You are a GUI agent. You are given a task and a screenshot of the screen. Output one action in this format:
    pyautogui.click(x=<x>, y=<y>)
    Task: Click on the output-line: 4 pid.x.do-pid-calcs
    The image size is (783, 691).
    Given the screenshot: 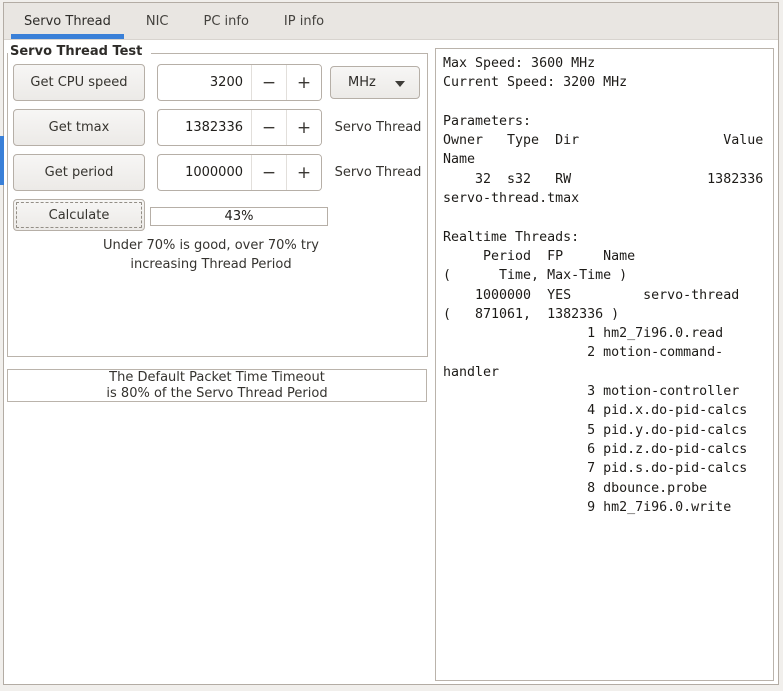 What is the action you would take?
    pyautogui.click(x=595, y=411)
    